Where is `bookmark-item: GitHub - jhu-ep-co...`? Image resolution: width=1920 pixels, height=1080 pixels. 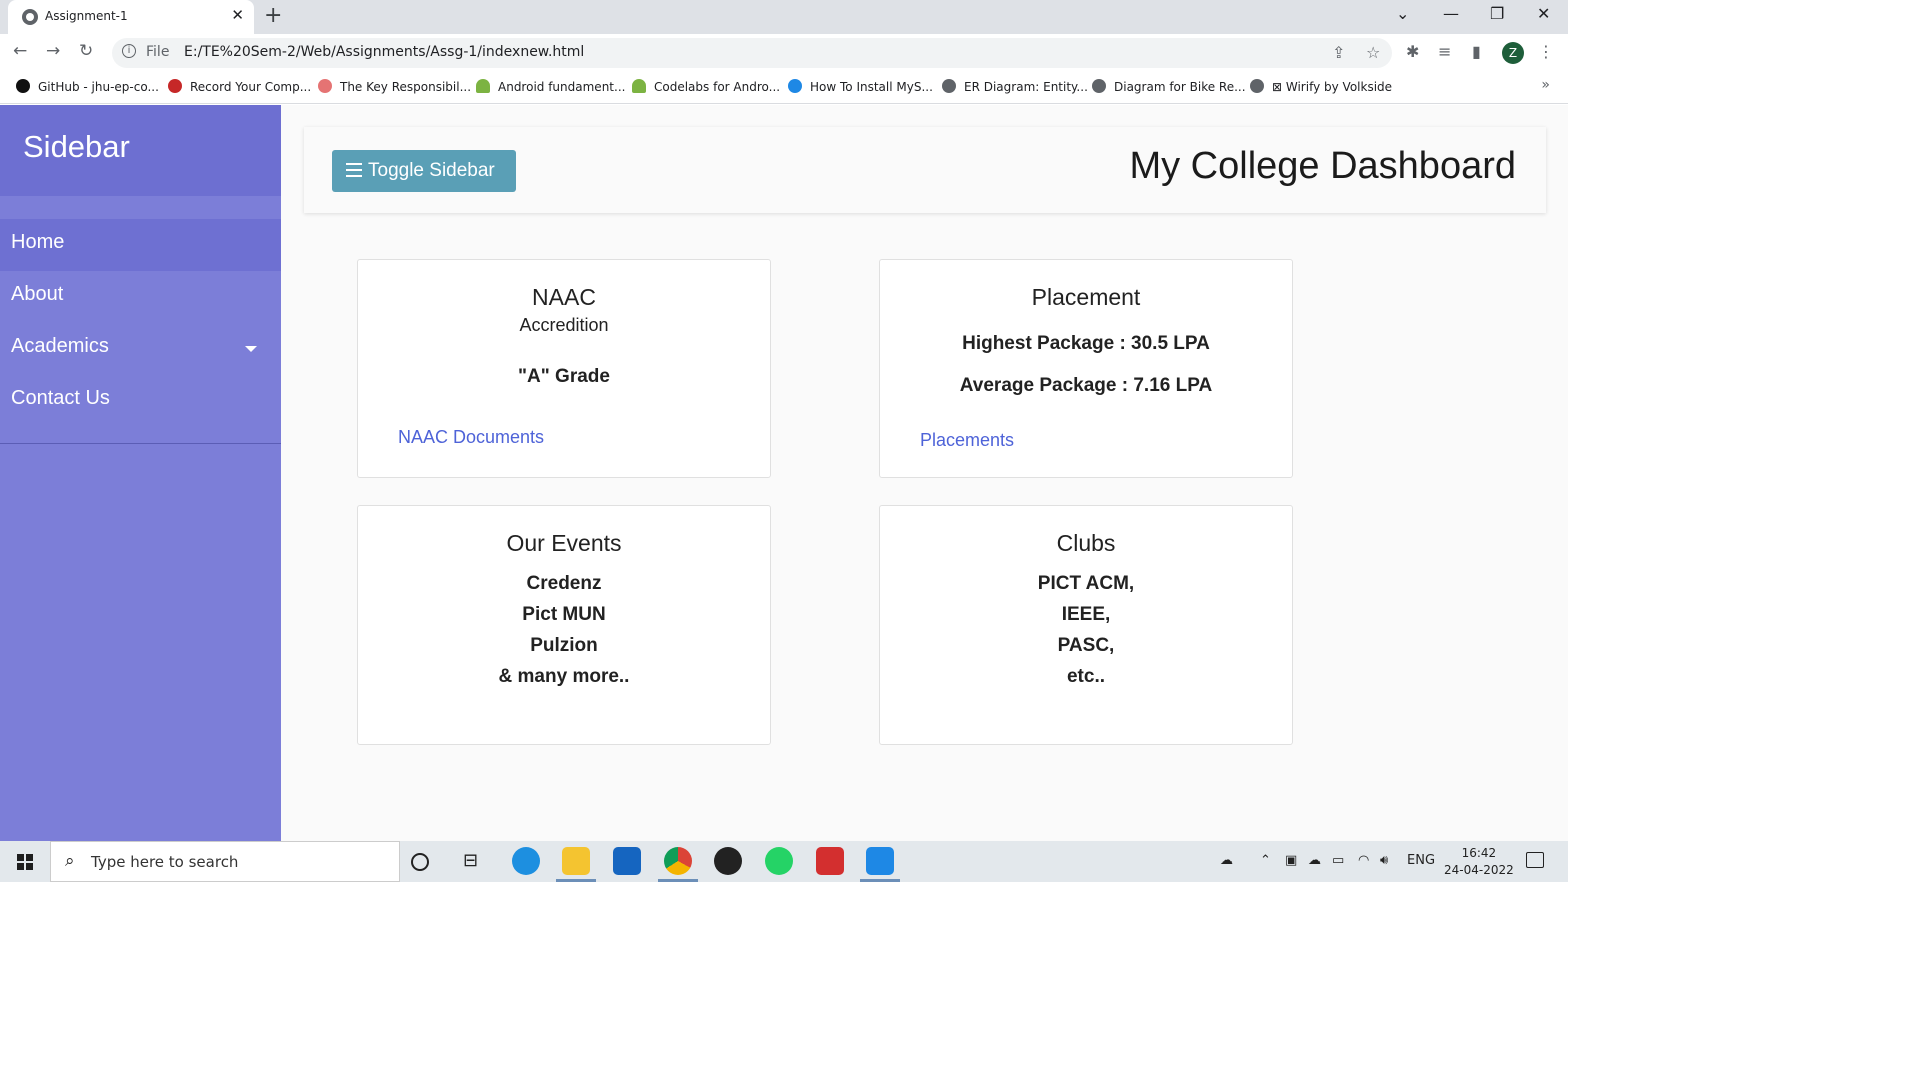 bookmark-item: GitHub - jhu-ep-co... is located at coordinates (87, 86).